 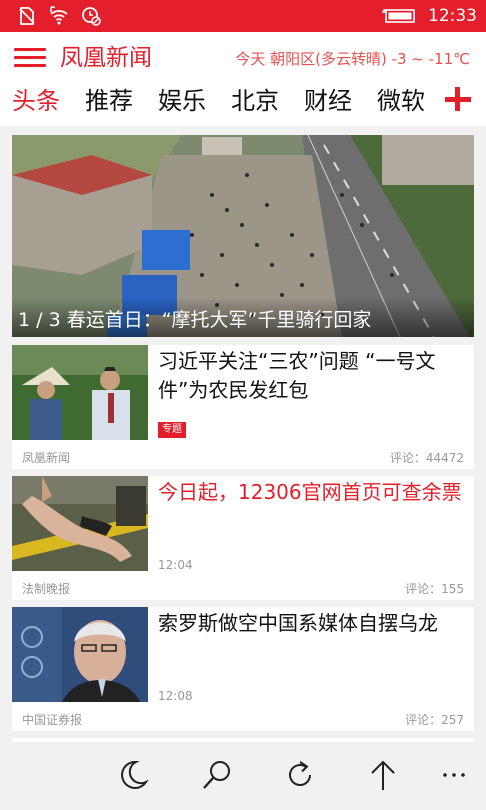 I want to click on news-source: 凤凰新闻, so click(x=46, y=458).